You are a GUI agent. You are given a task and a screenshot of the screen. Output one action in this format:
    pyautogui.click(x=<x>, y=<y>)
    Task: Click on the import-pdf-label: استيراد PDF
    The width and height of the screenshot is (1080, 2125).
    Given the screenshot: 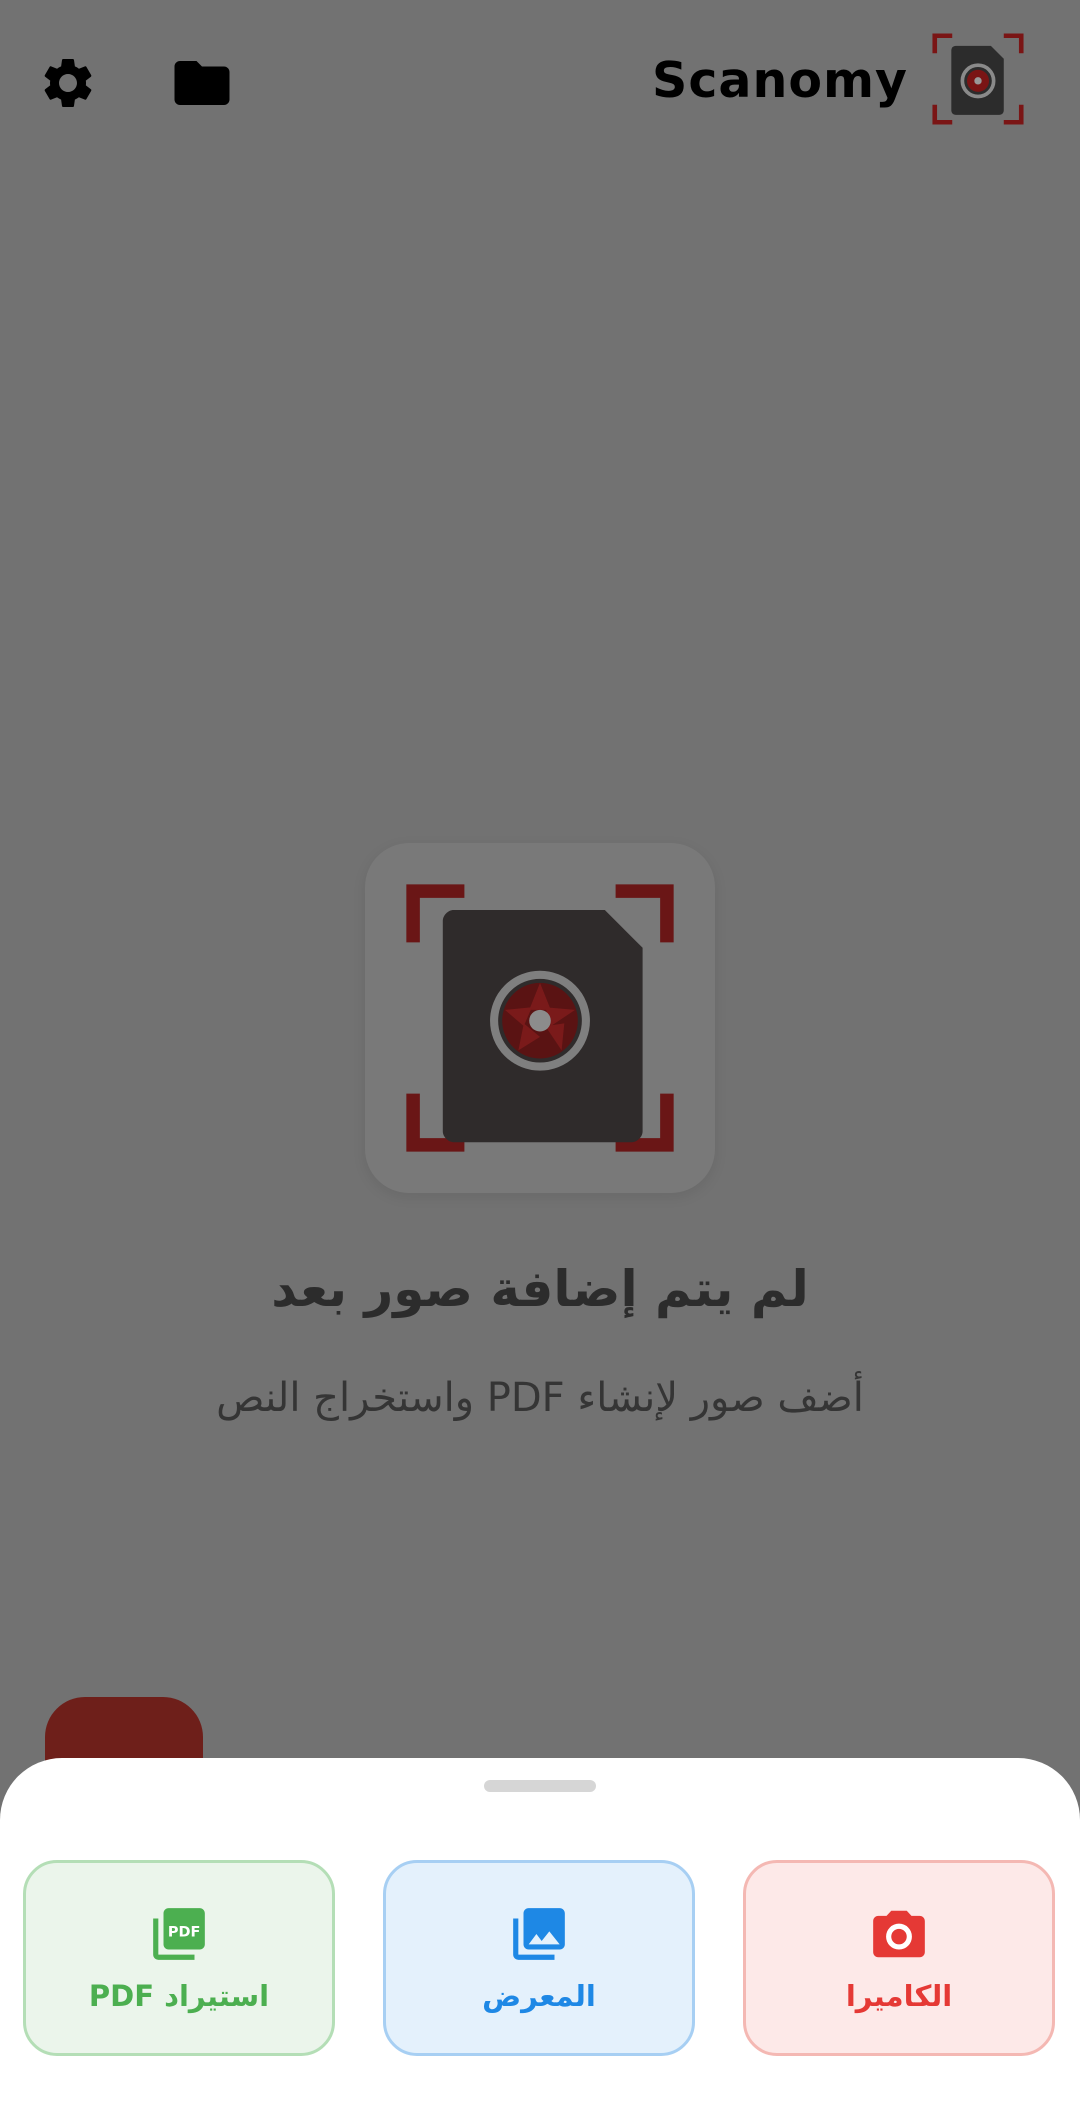 What is the action you would take?
    pyautogui.click(x=179, y=1996)
    